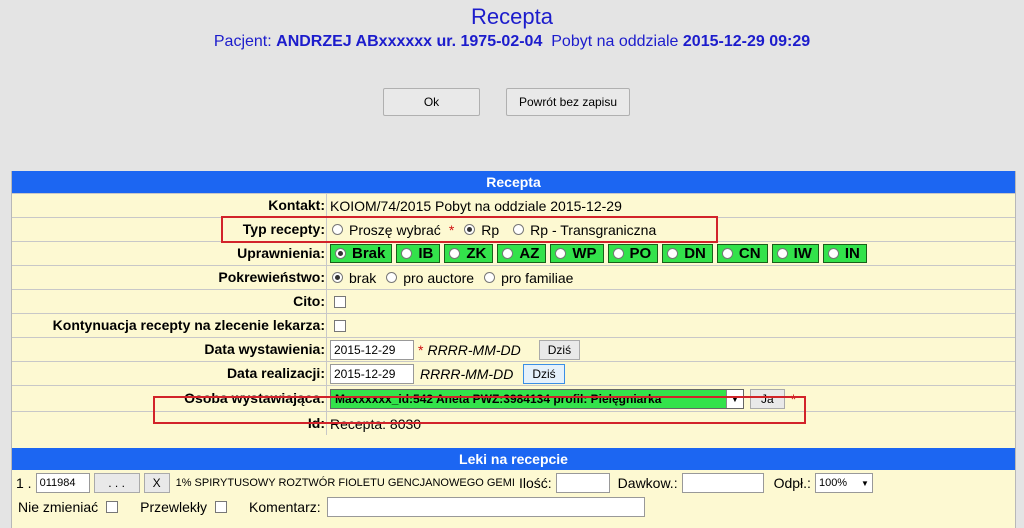  I want to click on ilosc-label: Ilość:, so click(535, 483).